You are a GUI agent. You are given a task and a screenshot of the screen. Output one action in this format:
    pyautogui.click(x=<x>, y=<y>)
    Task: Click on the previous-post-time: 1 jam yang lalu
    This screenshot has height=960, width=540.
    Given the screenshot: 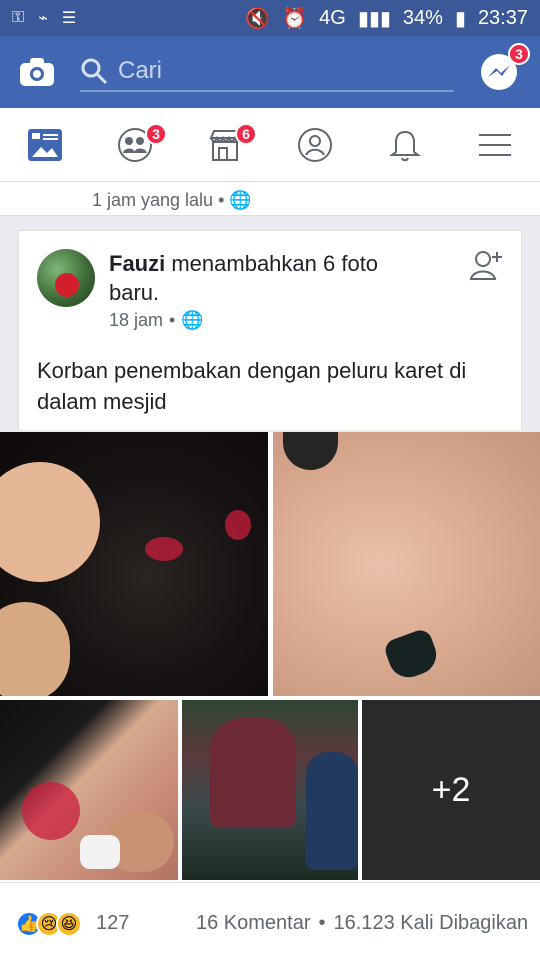 What is the action you would take?
    pyautogui.click(x=153, y=200)
    